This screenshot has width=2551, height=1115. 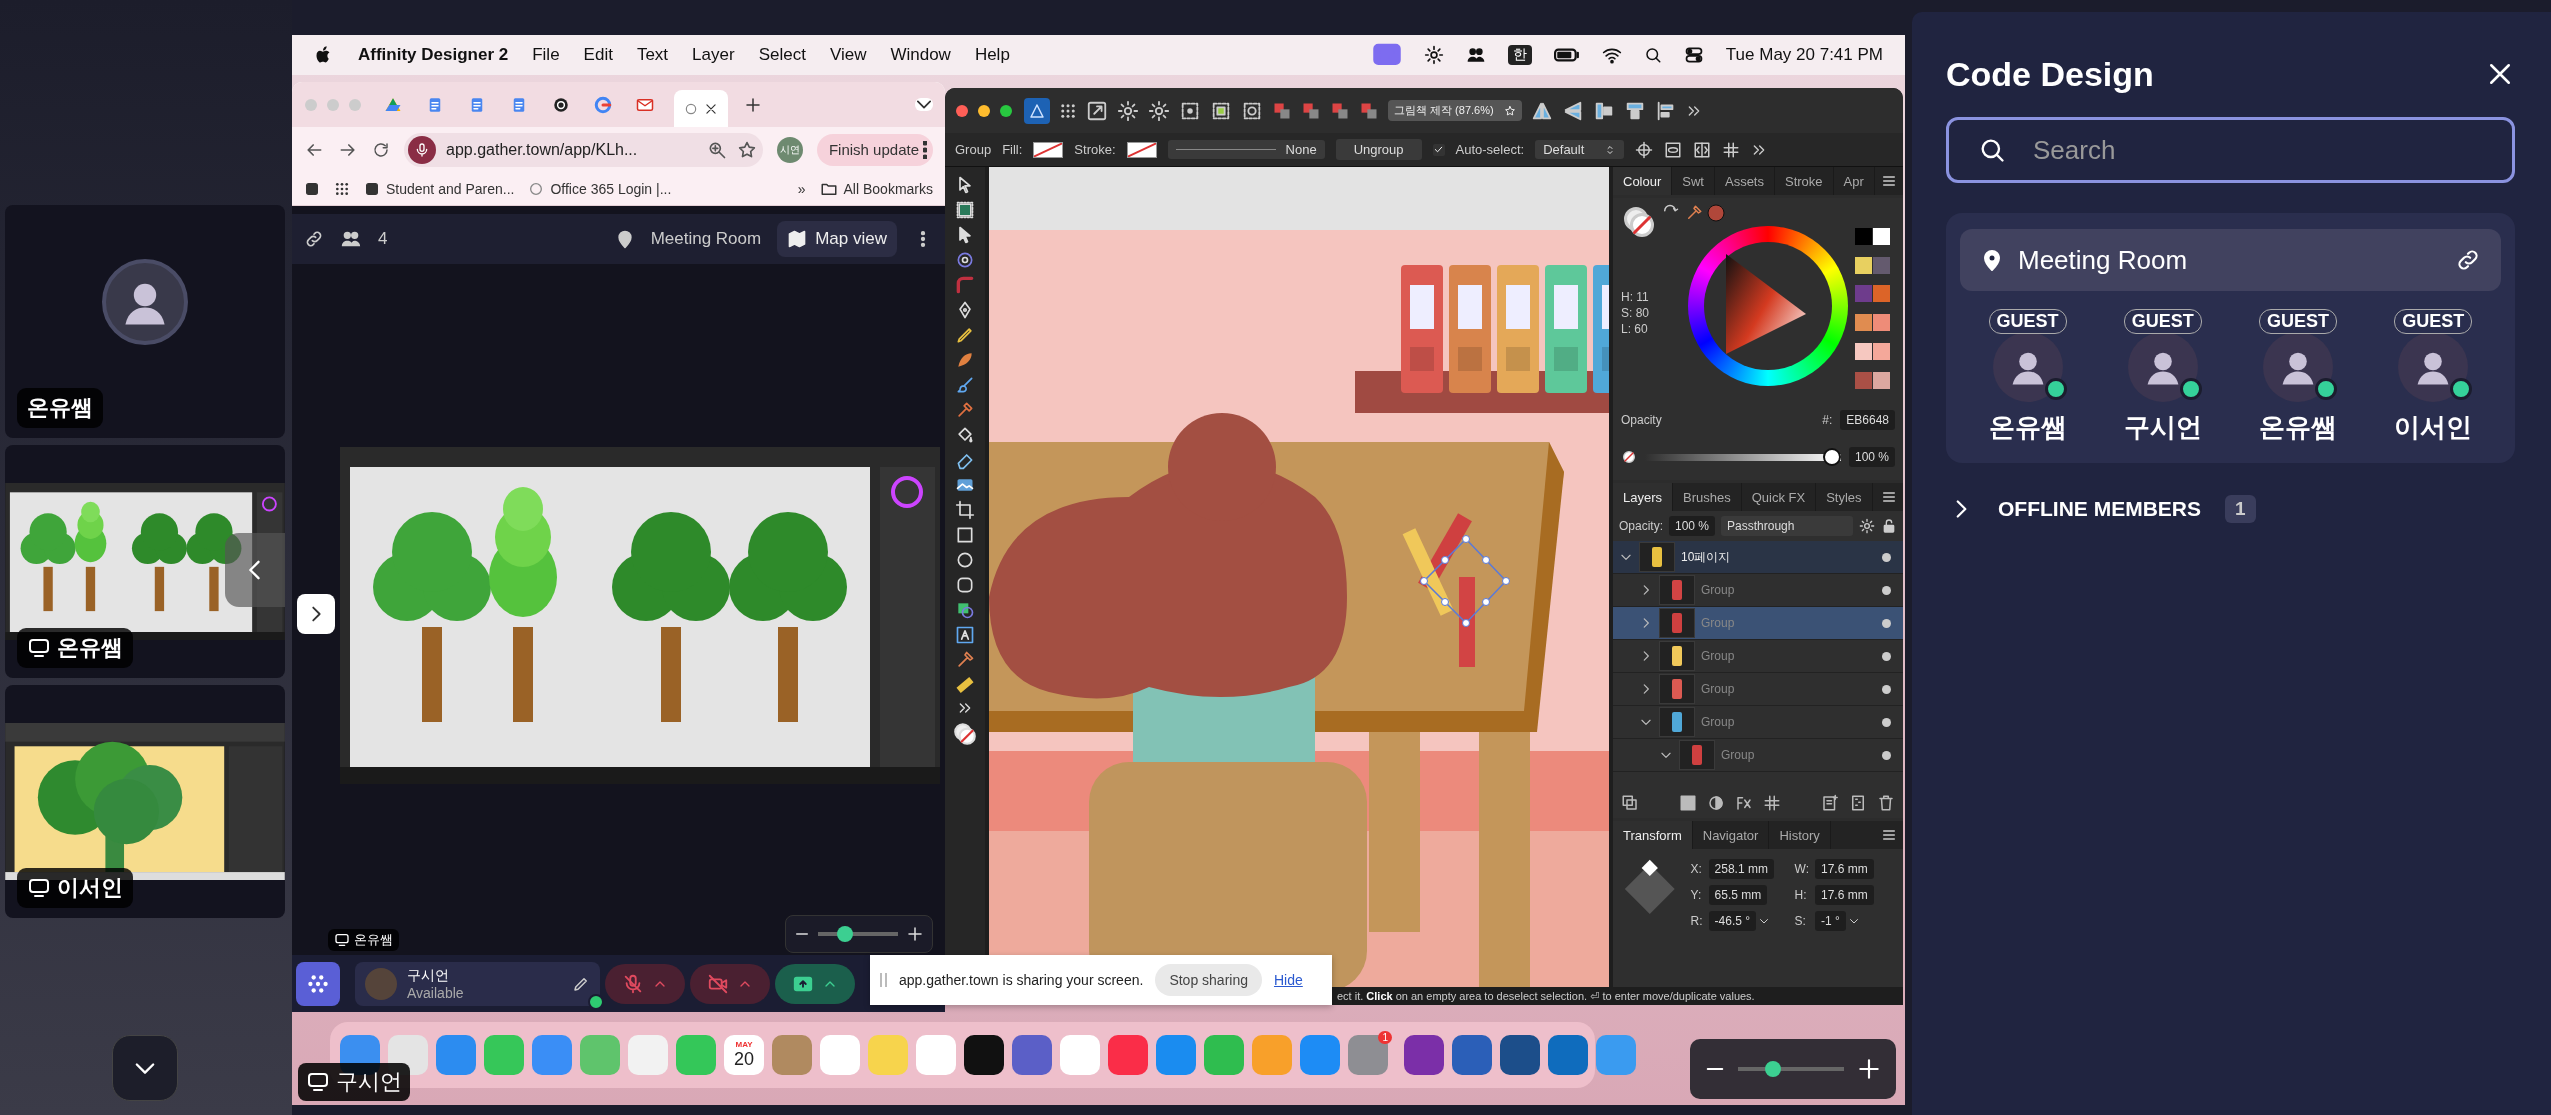 I want to click on room-name: Meeting Room, so click(x=706, y=239).